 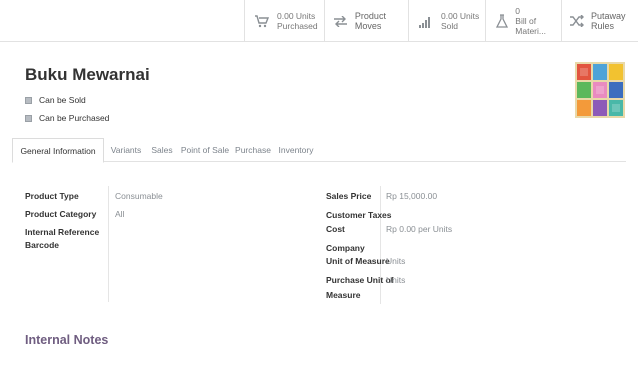 I want to click on tab-general-information: General Information, so click(x=58, y=150).